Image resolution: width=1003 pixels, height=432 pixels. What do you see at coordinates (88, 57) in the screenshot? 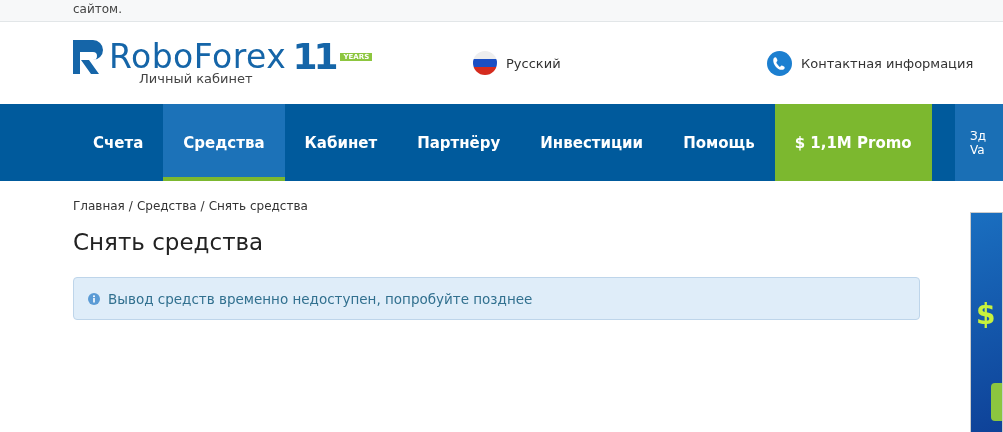
I see `logo-icon` at bounding box center [88, 57].